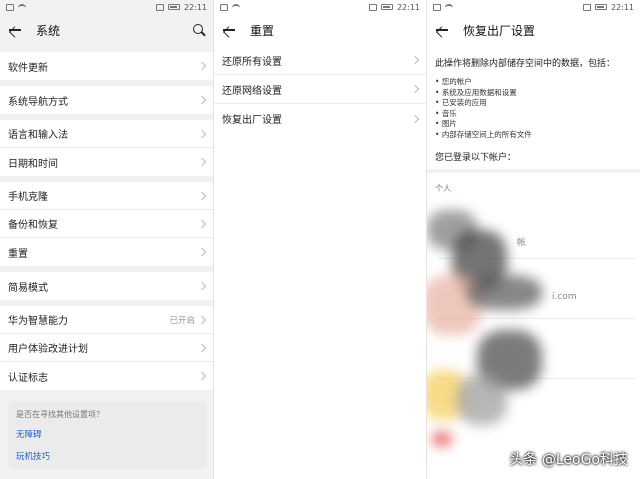 The image size is (640, 479). What do you see at coordinates (525, 64) in the screenshot?
I see `warning-intro: 此操作将删除内部储存空间中的数据，包括：` at bounding box center [525, 64].